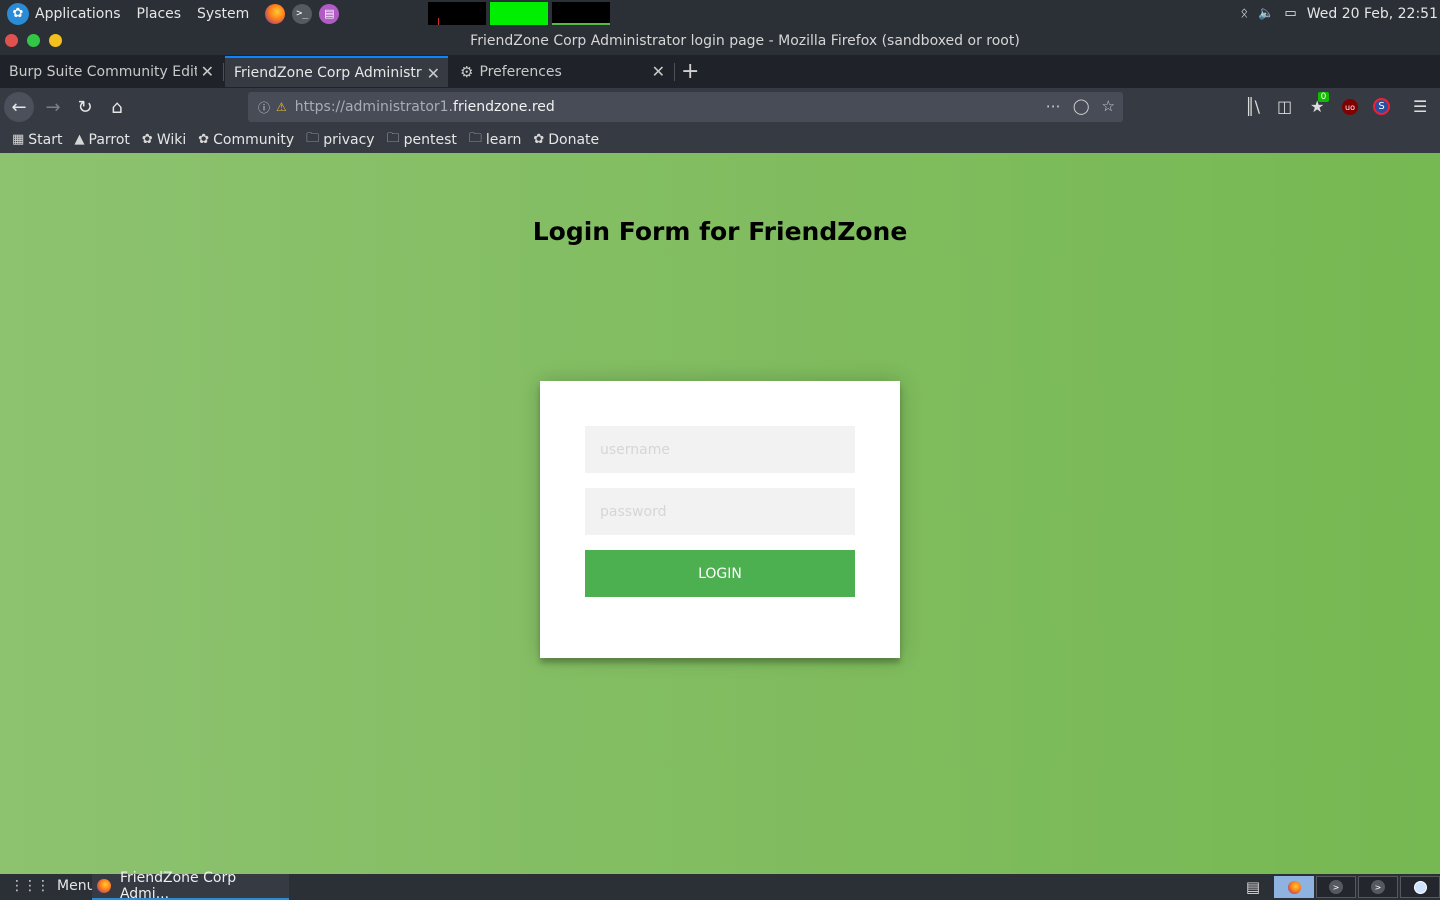 The width and height of the screenshot is (1440, 900). Describe the element at coordinates (78, 14) in the screenshot. I see `applications-menu: Applications` at that location.